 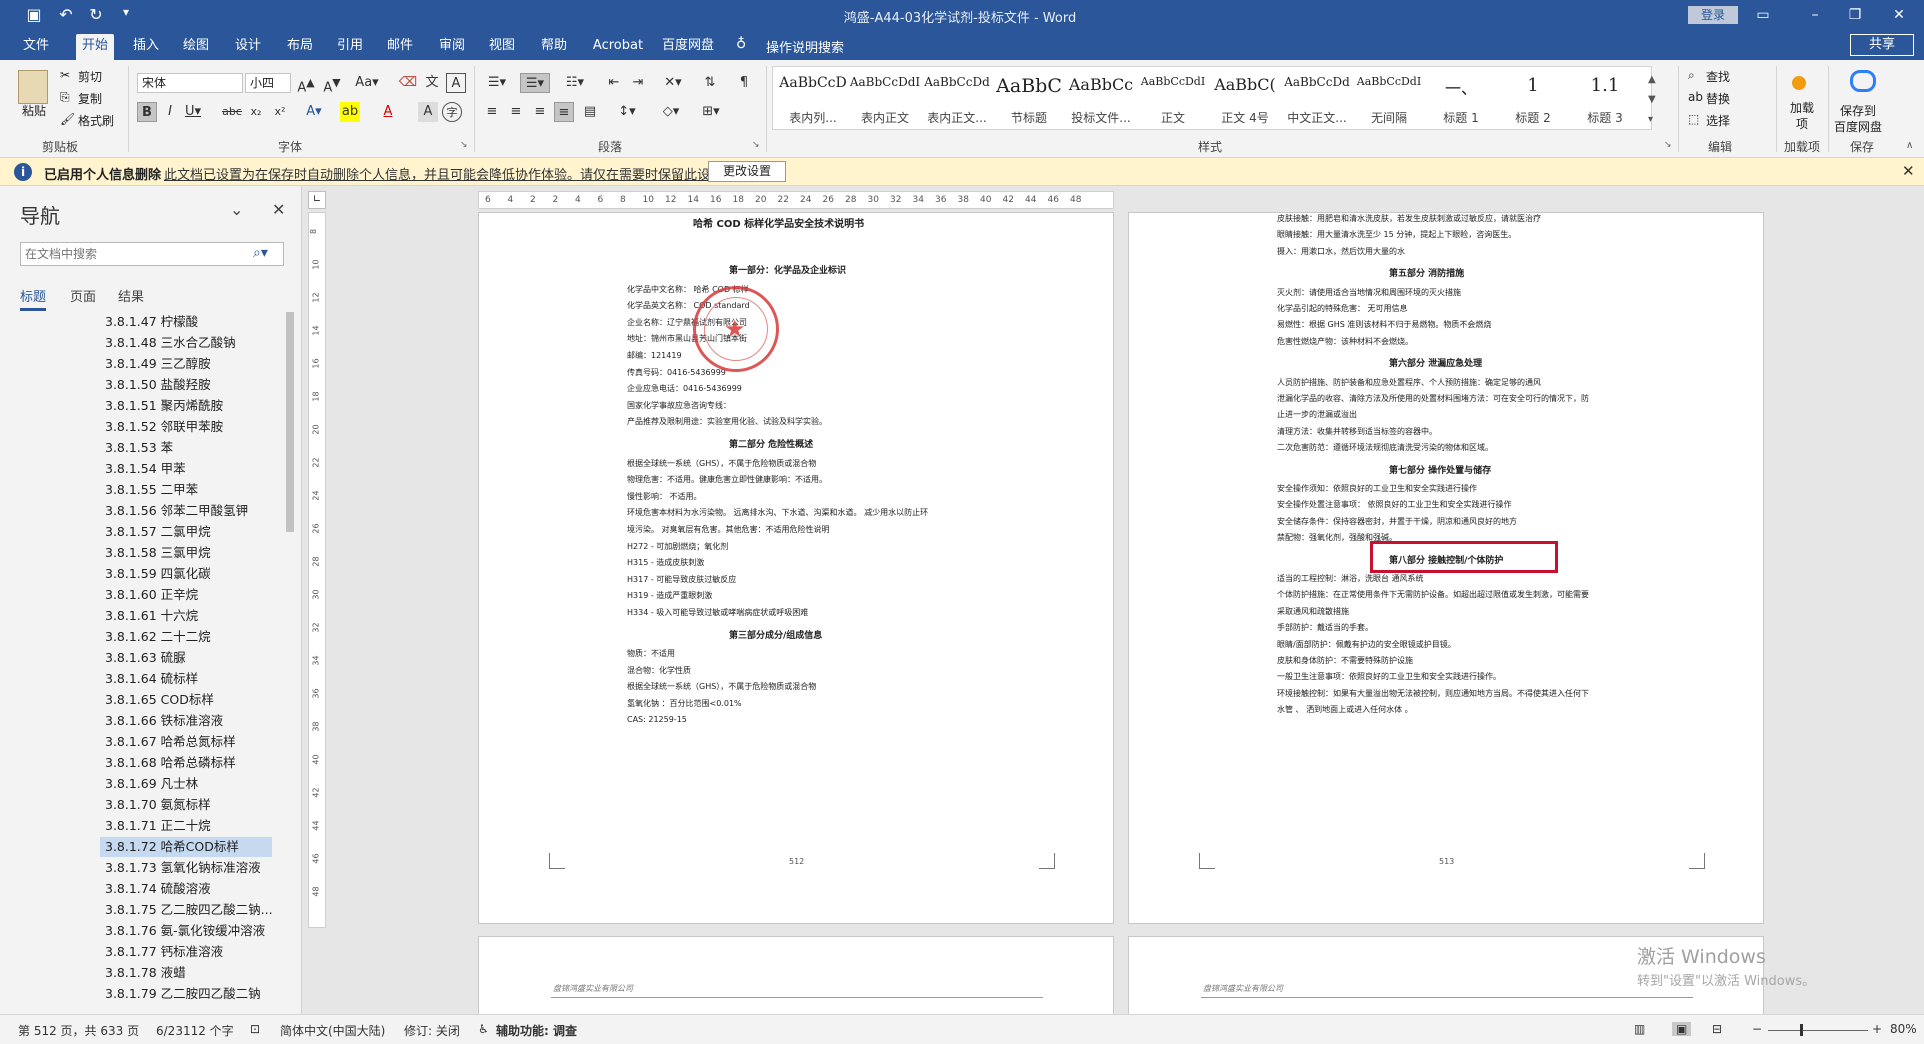 I want to click on style-item: AaBbCcDdI 表内正文, so click(x=885, y=98).